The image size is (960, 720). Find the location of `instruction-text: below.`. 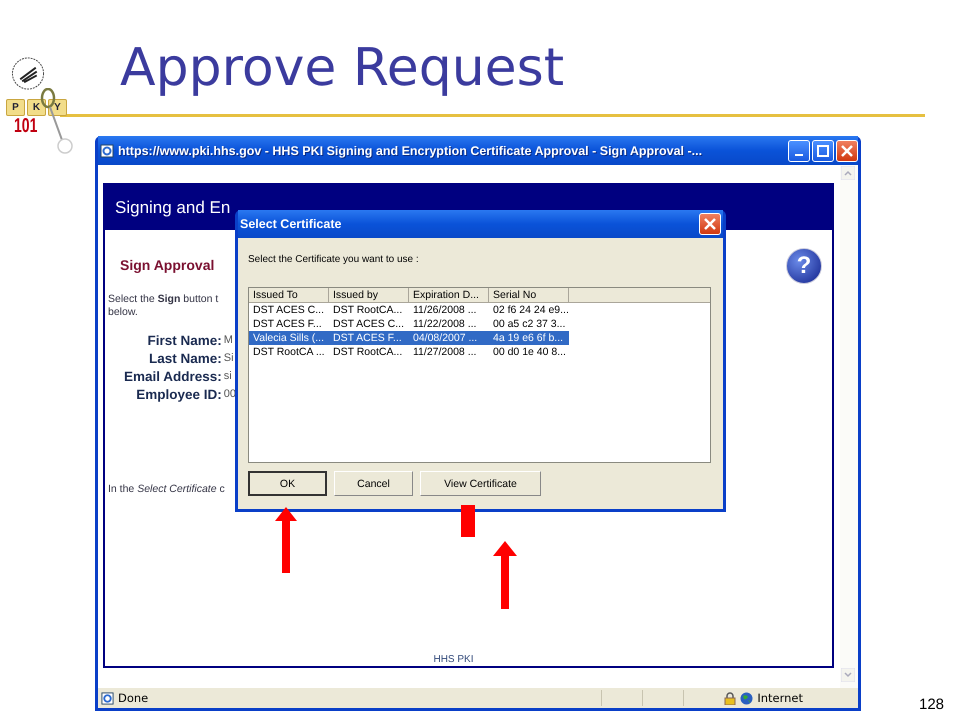

instruction-text: below. is located at coordinates (123, 312).